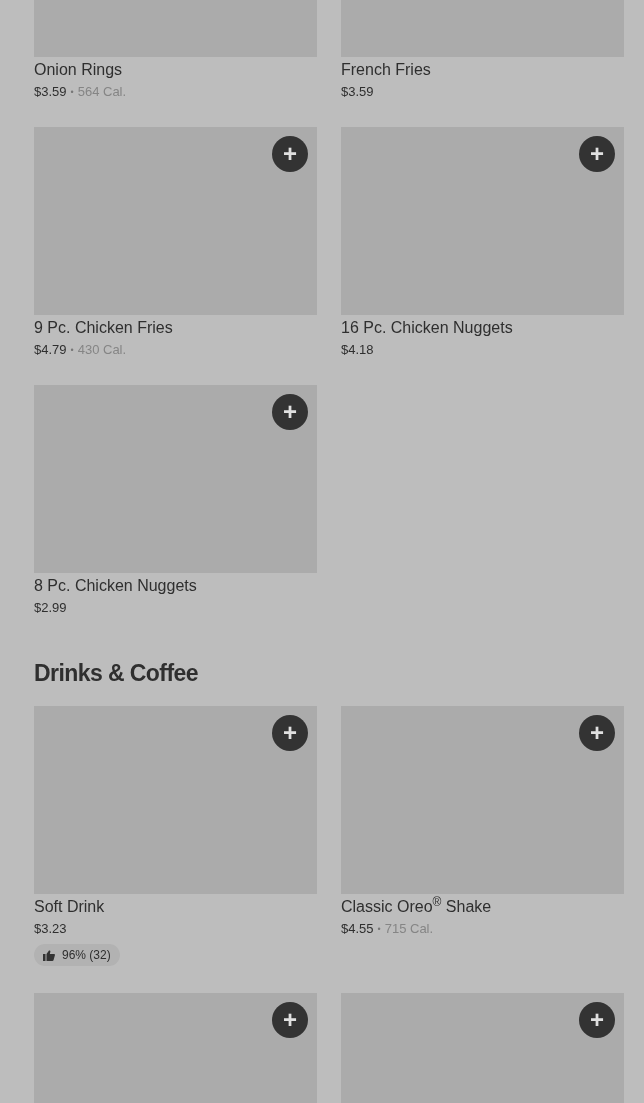  Describe the element at coordinates (69, 907) in the screenshot. I see `item-name: Soft Drink` at that location.